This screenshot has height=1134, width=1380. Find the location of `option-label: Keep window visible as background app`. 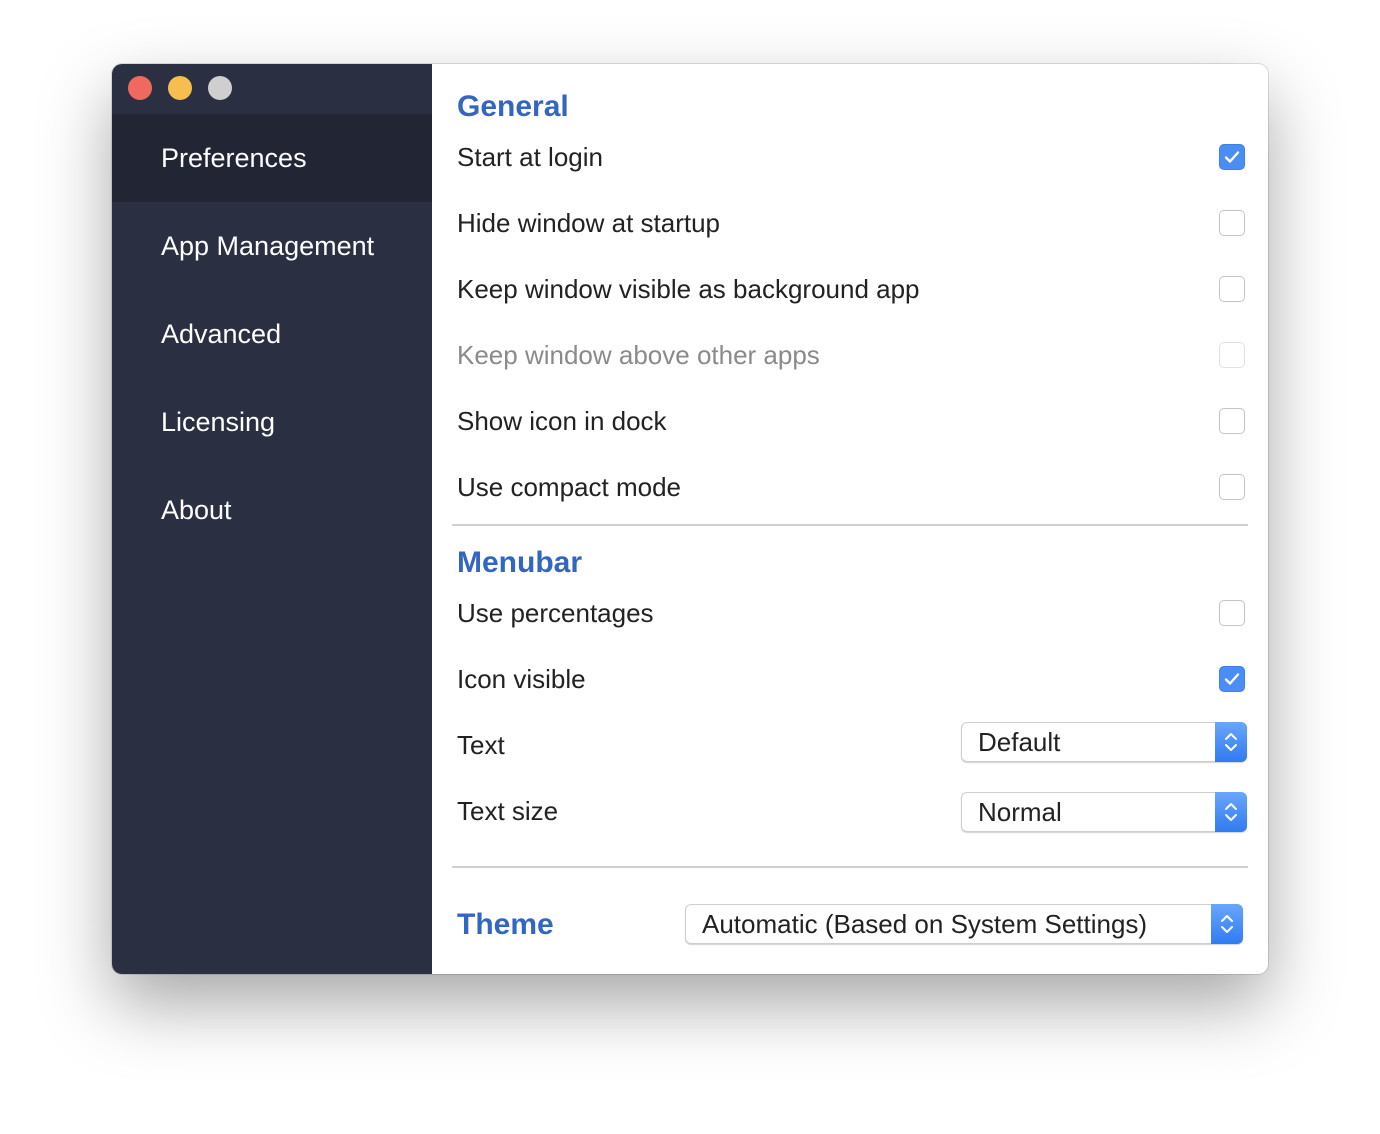

option-label: Keep window visible as background app is located at coordinates (688, 288).